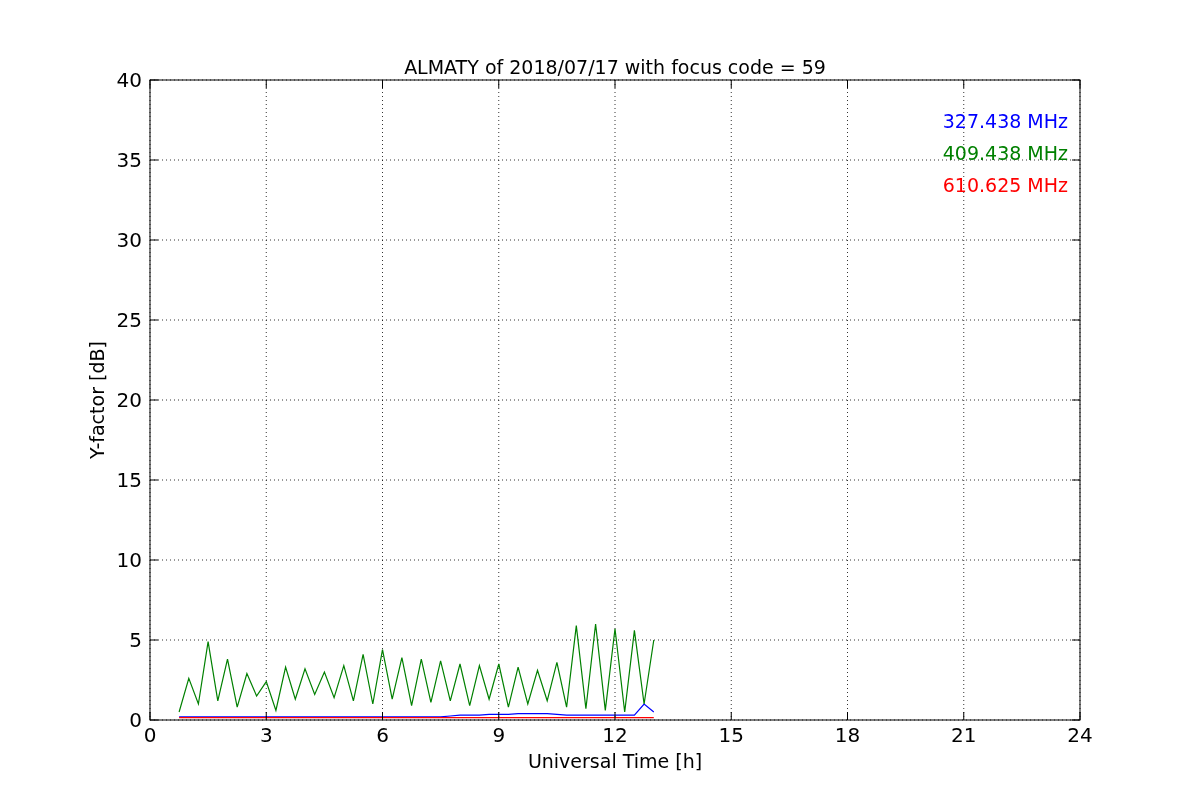 Image resolution: width=1200 pixels, height=800 pixels. I want to click on x-tick-label: 3, so click(266, 735).